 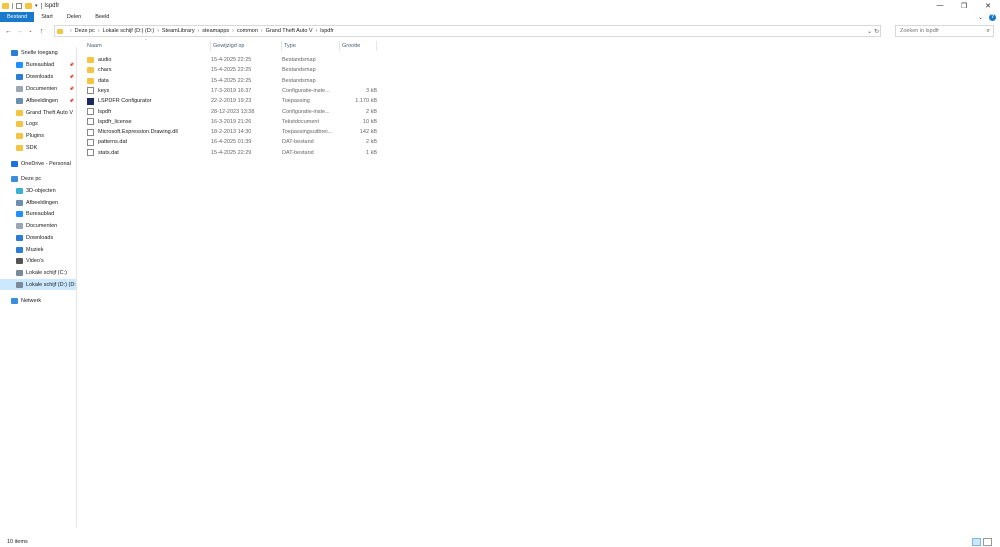 I want to click on breadcrumb-gta-v: Grand Theft Auto V, so click(x=289, y=31).